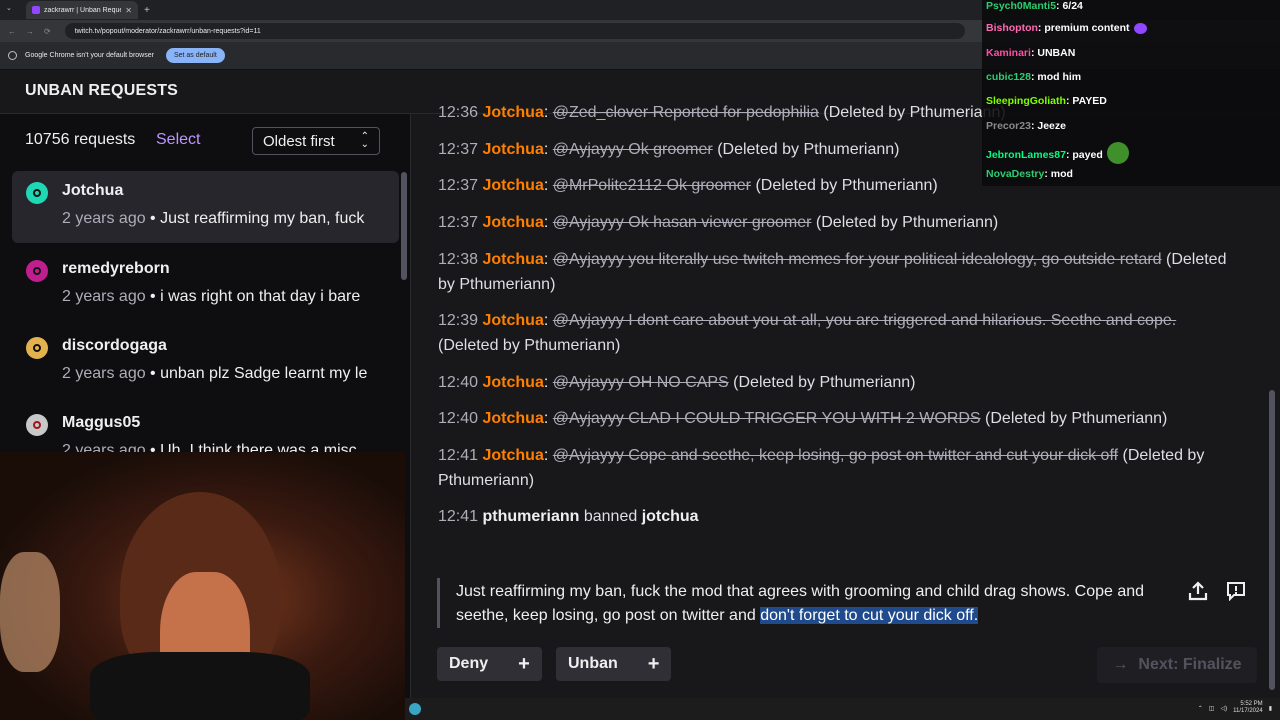  I want to click on sort-dropdown: Oldest first ⌃ ⌄, so click(316, 141).